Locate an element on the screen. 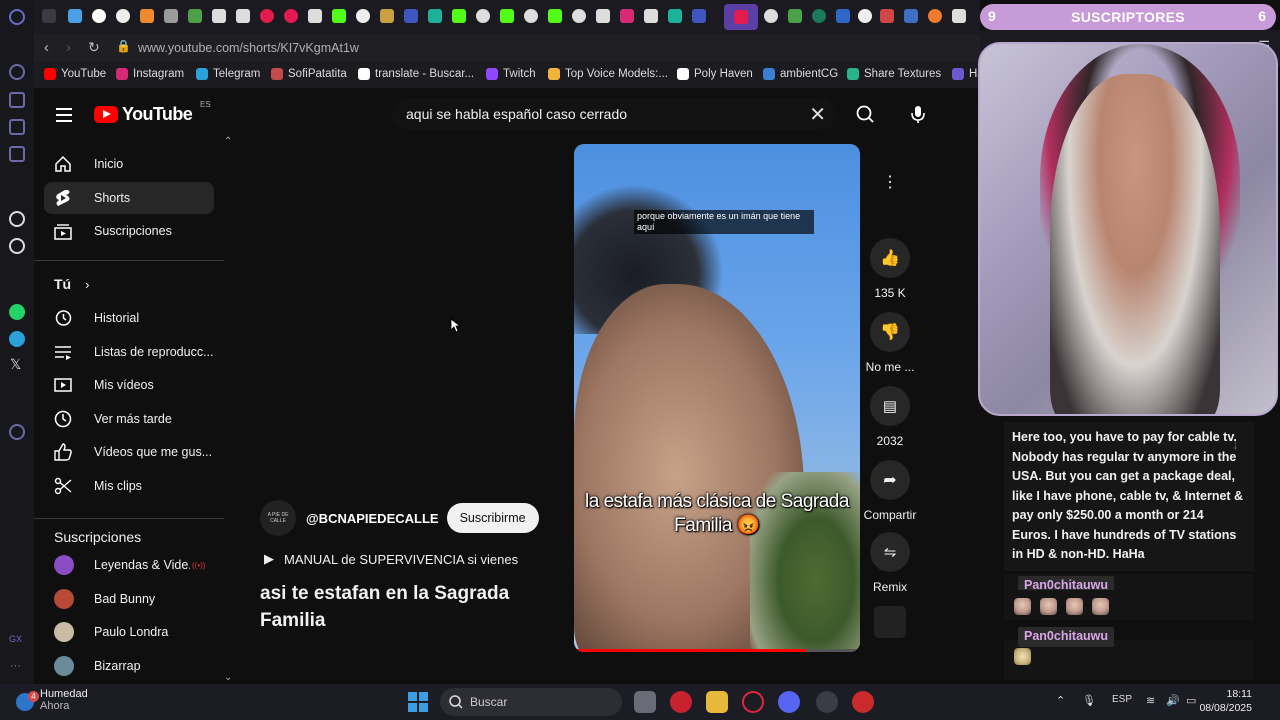 The image size is (1280, 720). share-button: ➦ Compartir is located at coordinates (890, 491).